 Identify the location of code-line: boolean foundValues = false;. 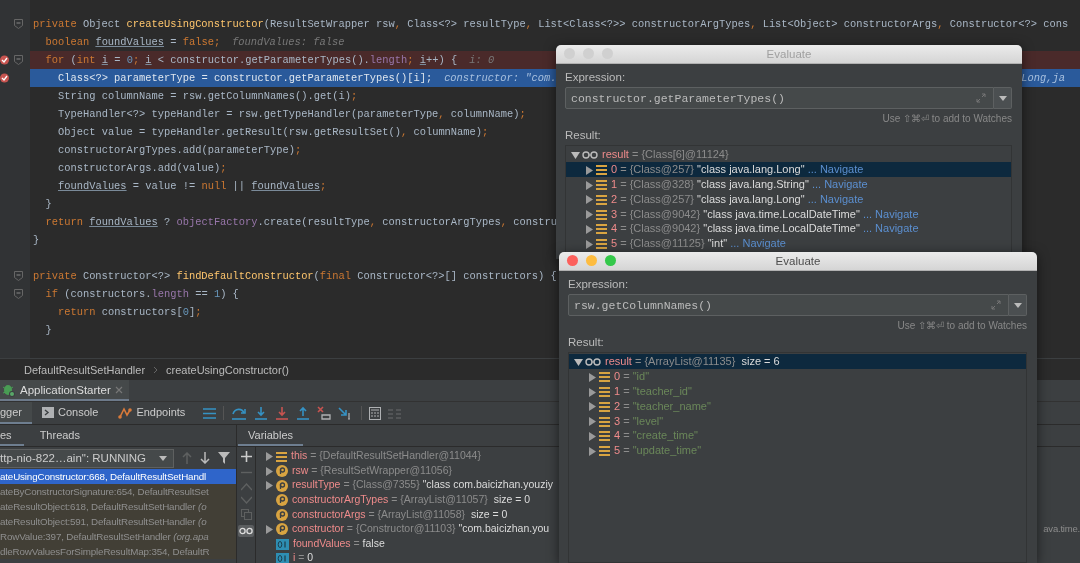
(132, 42).